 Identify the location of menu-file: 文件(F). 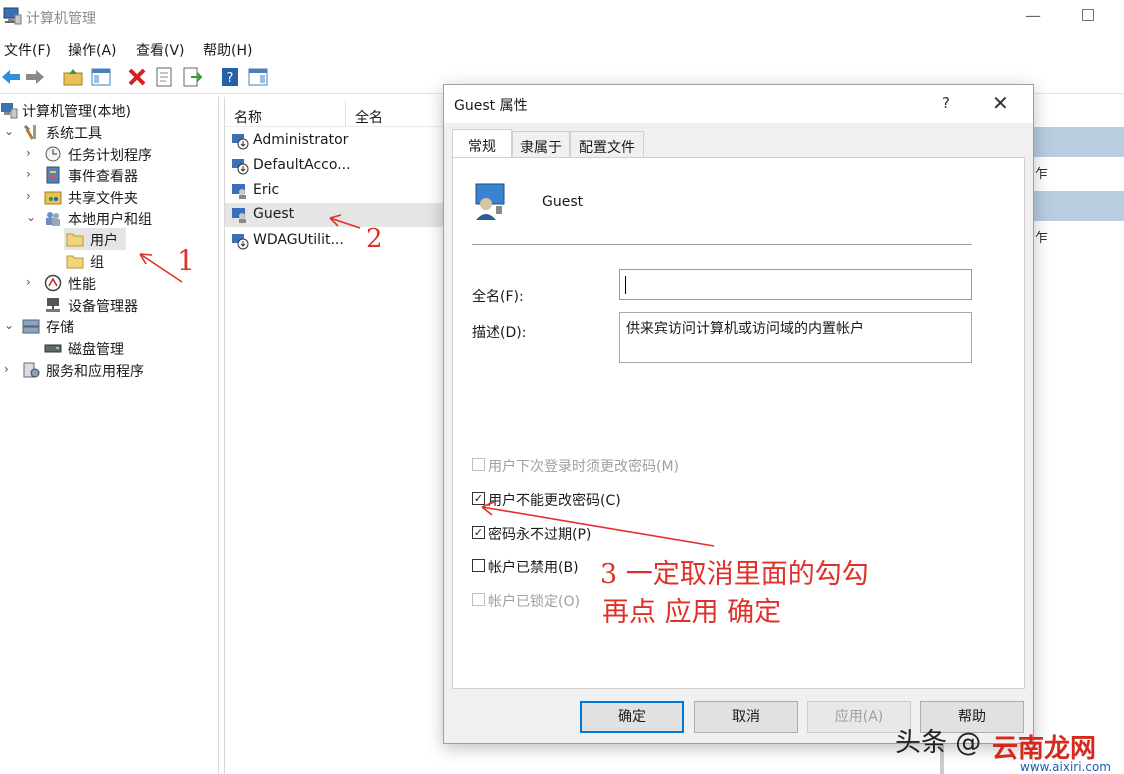
(27, 50).